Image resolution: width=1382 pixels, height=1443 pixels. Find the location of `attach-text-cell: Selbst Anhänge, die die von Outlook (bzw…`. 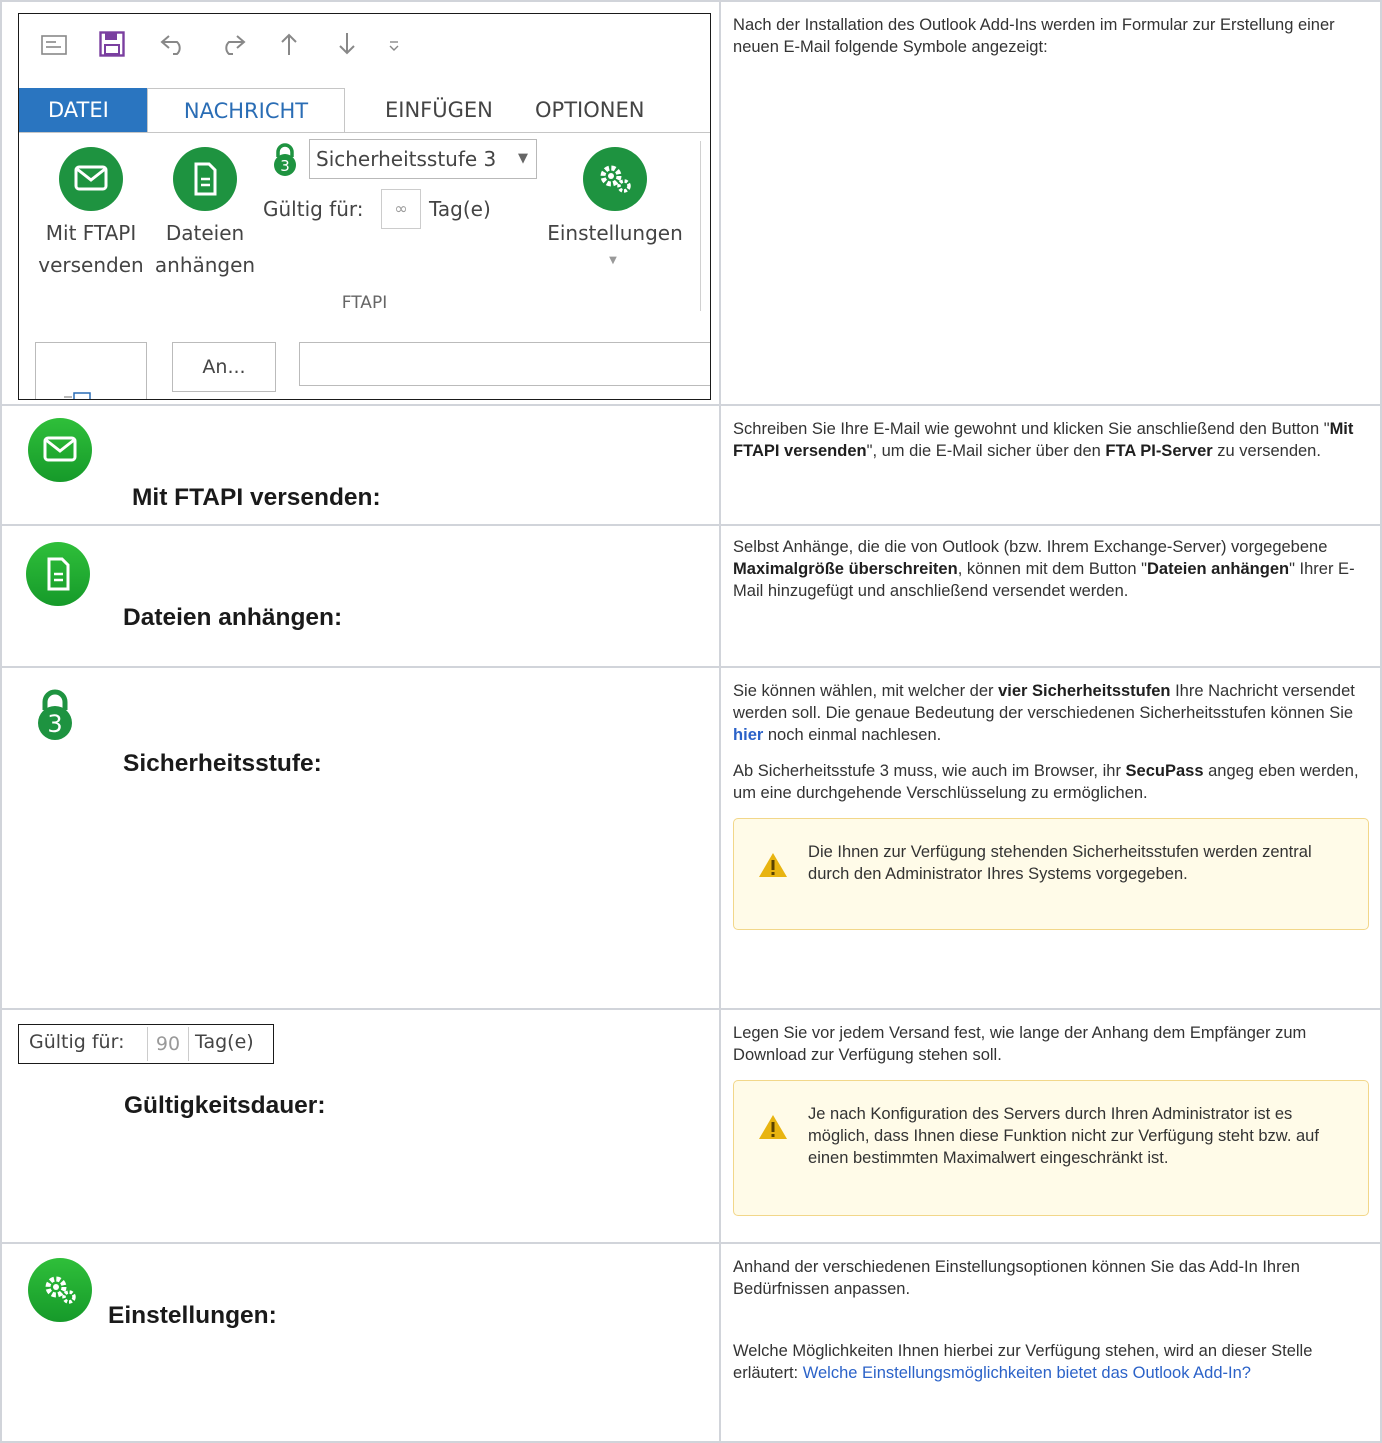

attach-text-cell: Selbst Anhänge, die die von Outlook (bzw… is located at coordinates (1050, 596).